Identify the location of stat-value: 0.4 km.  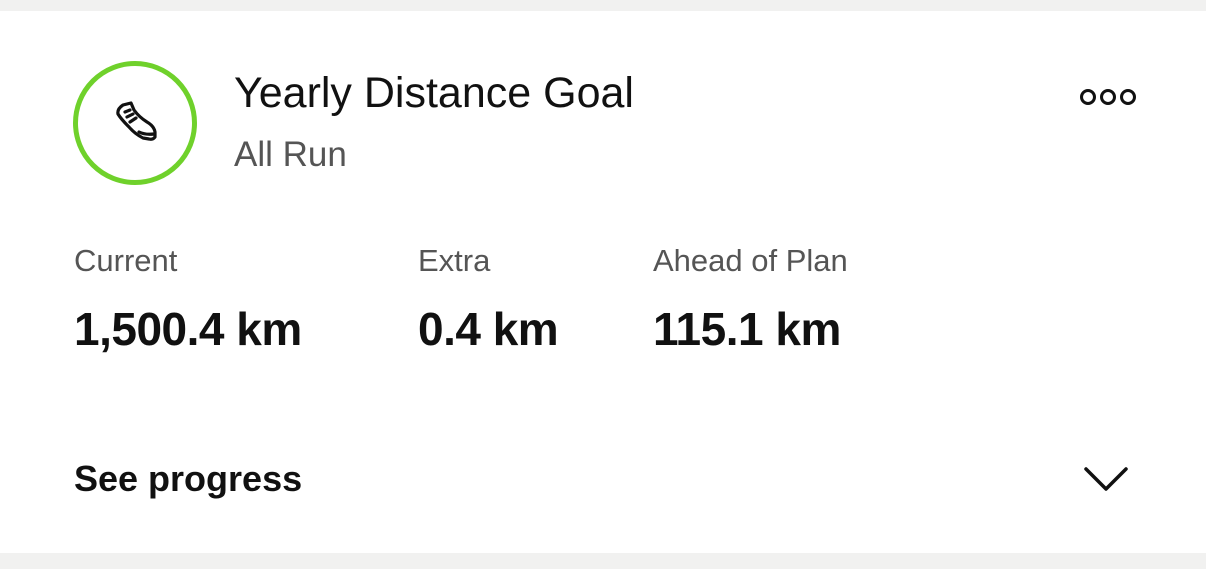
(488, 329).